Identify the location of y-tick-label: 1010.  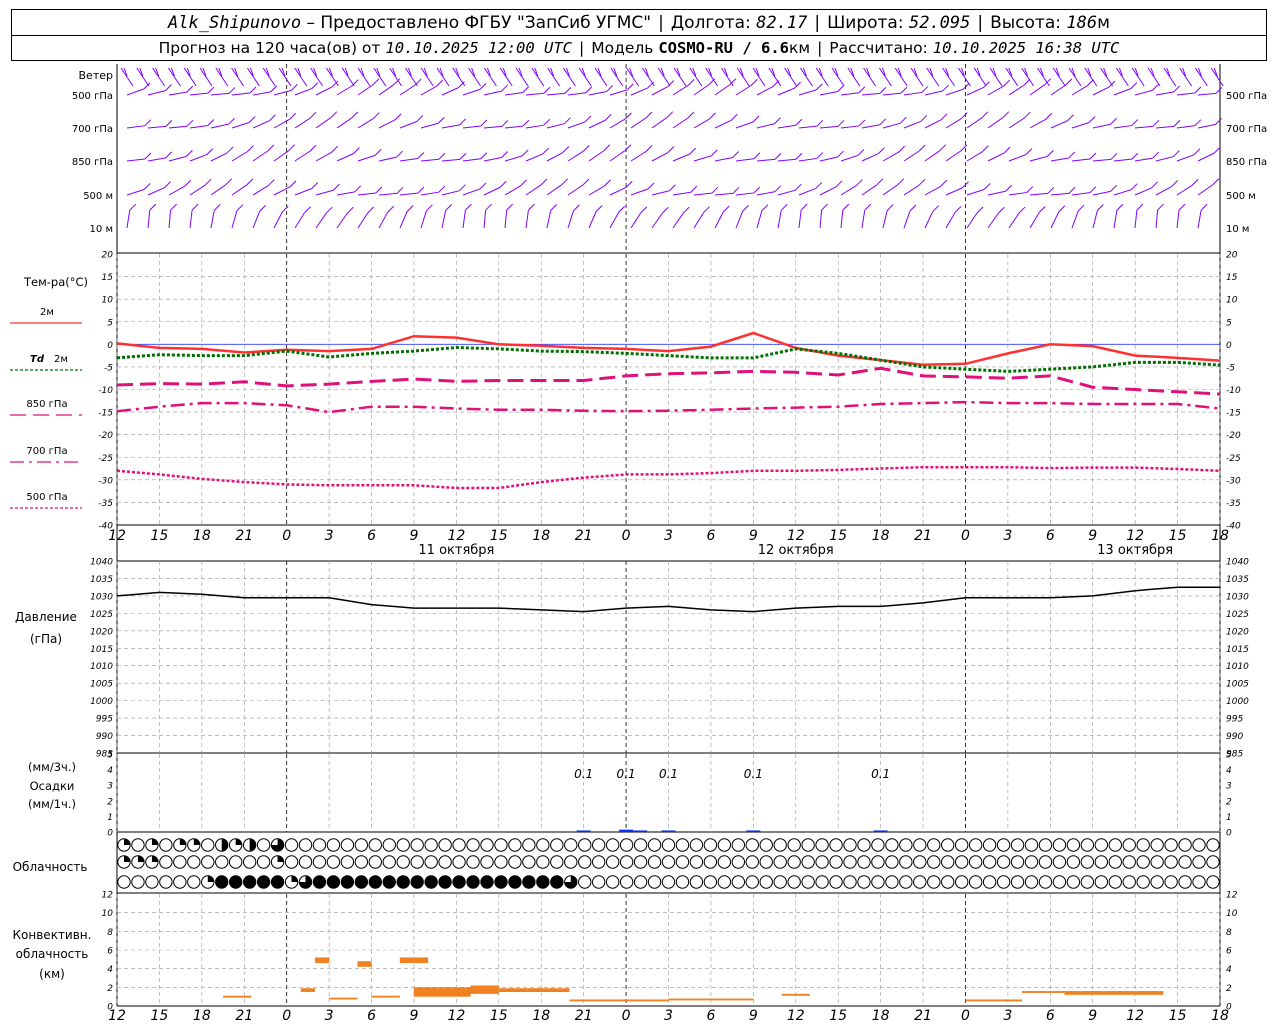
(101, 667).